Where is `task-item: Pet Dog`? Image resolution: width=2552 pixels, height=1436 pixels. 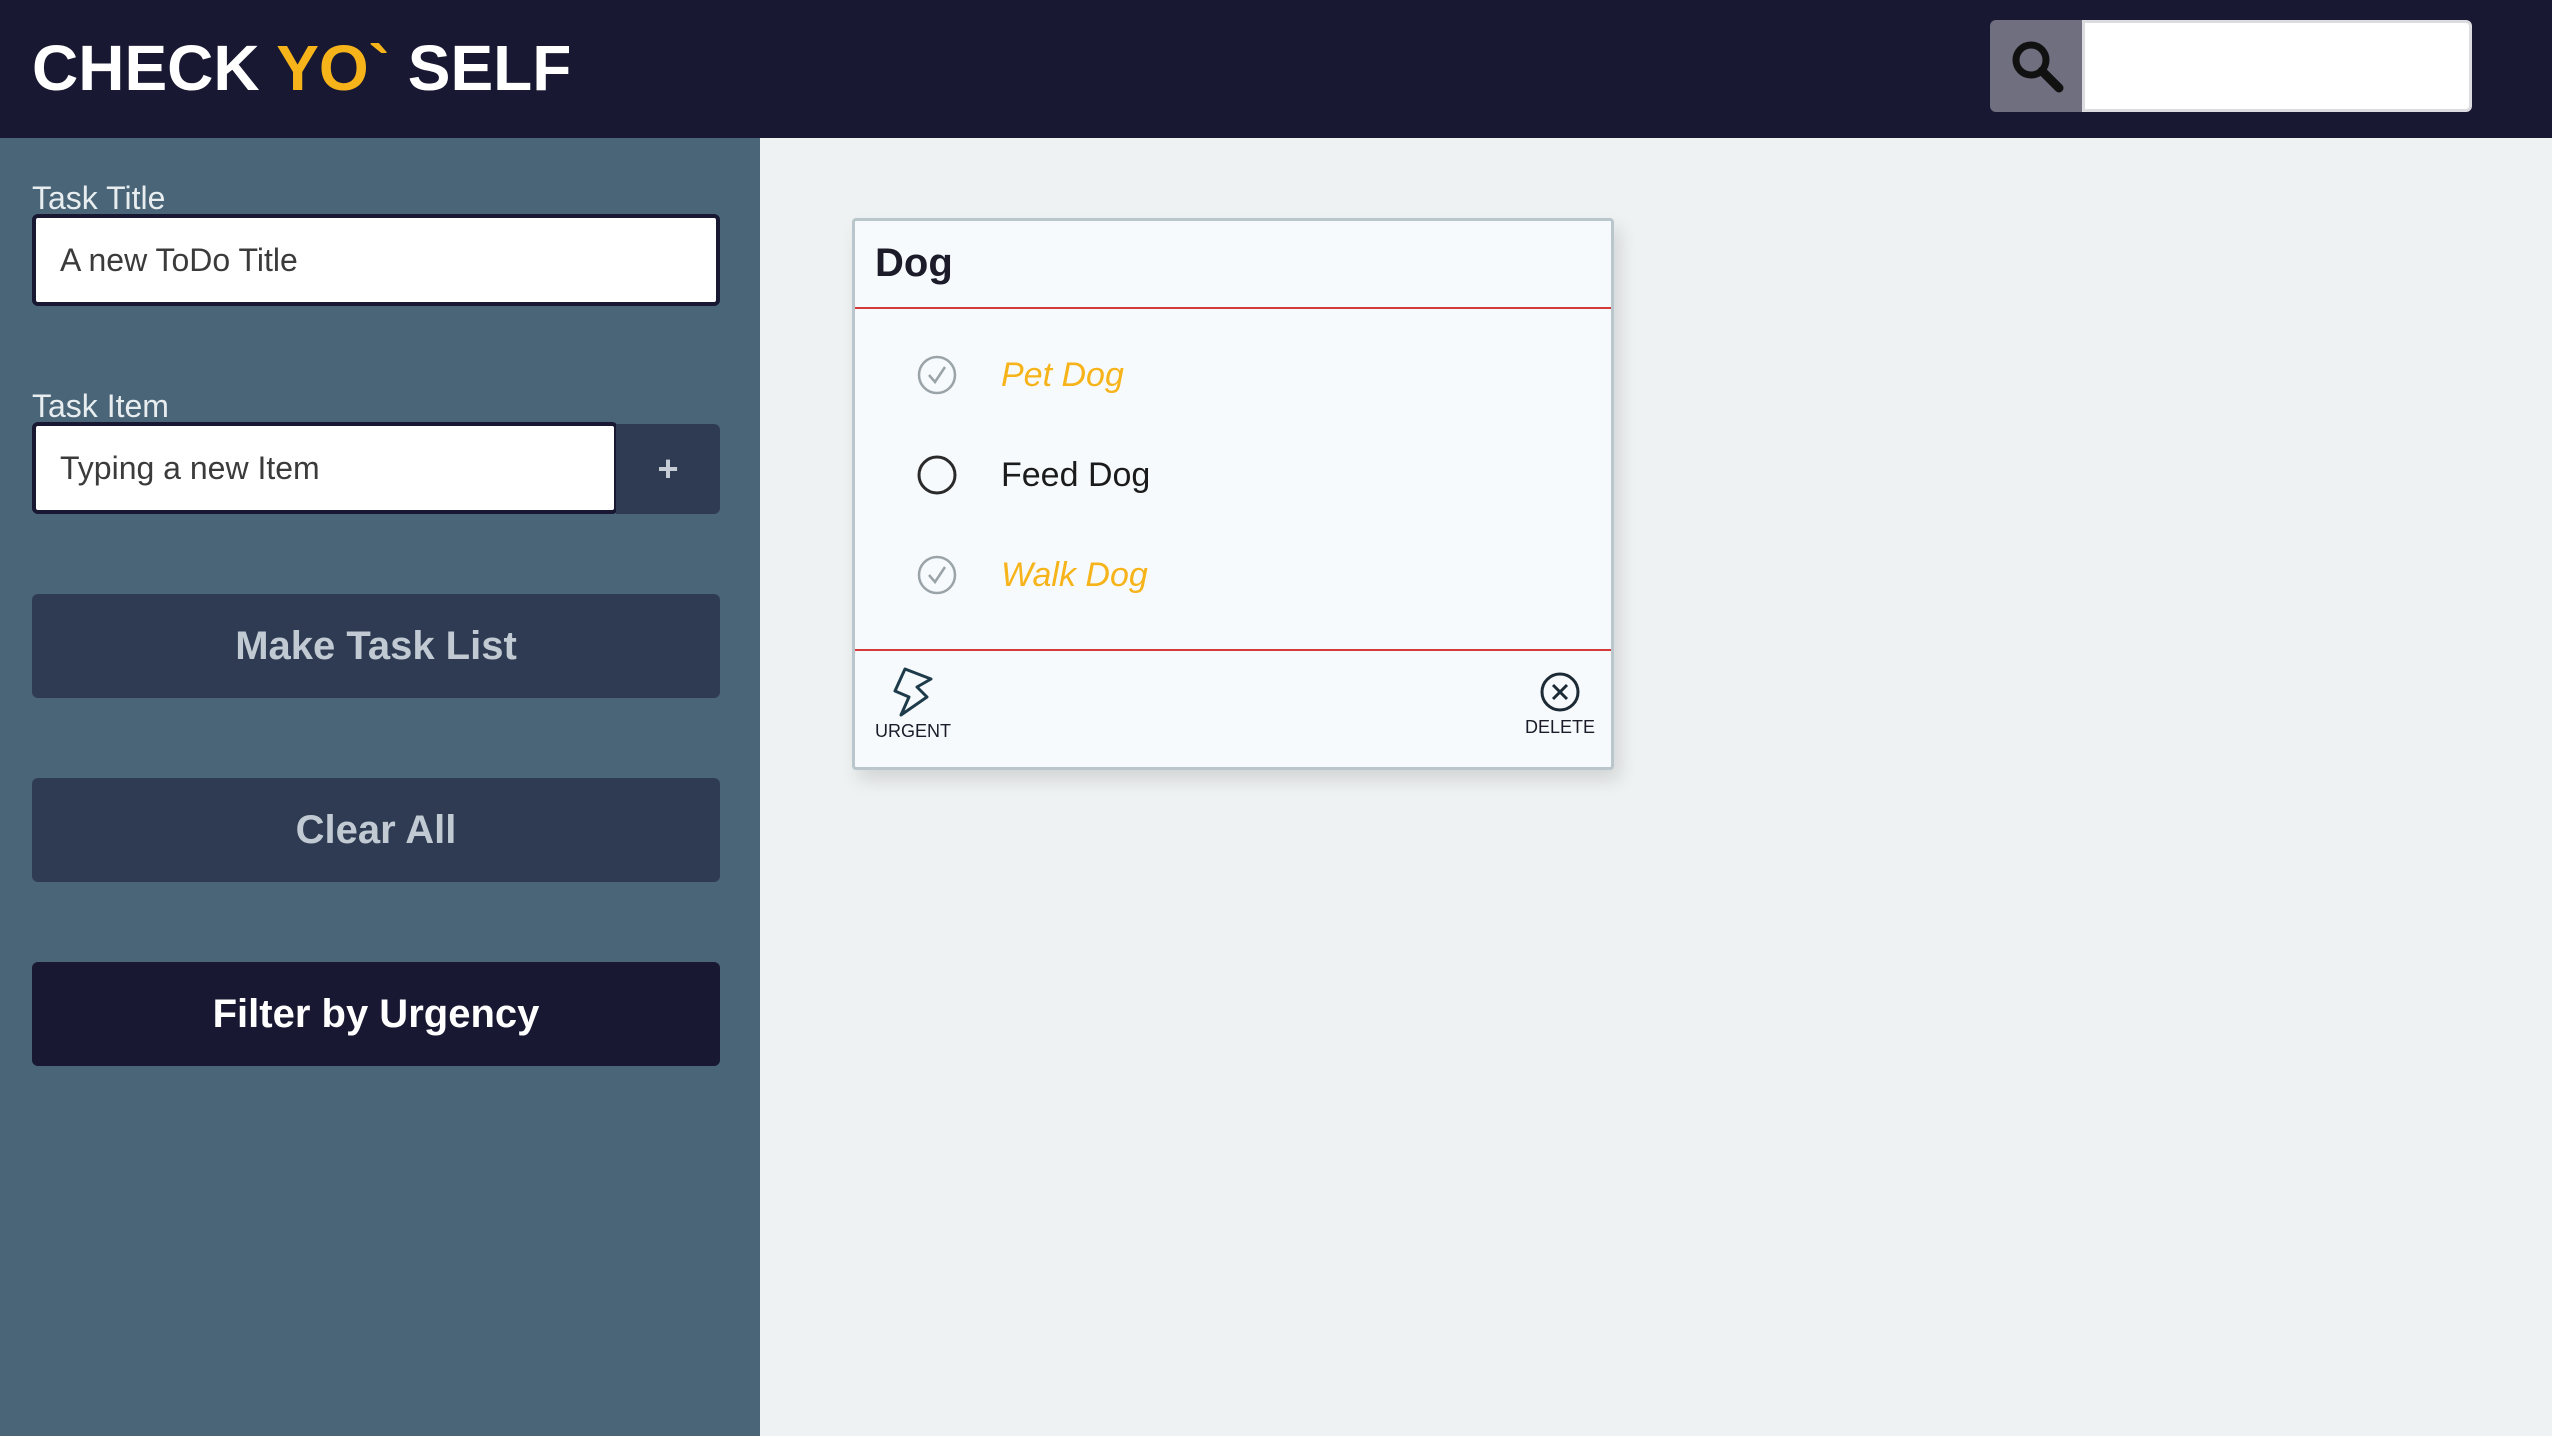
task-item: Pet Dog is located at coordinates (1019, 375).